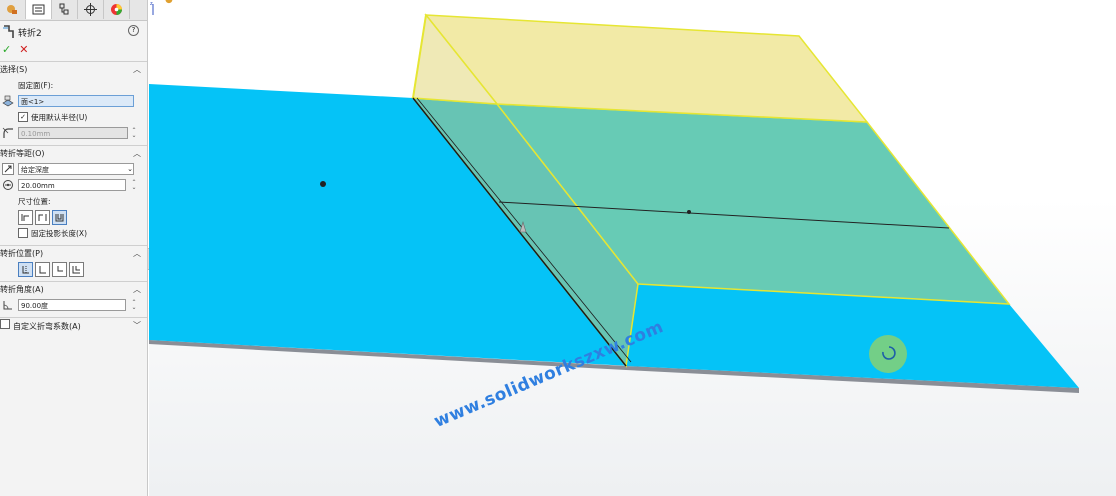 The width and height of the screenshot is (1116, 496). What do you see at coordinates (151, 4) in the screenshot?
I see `svg-text: z` at bounding box center [151, 4].